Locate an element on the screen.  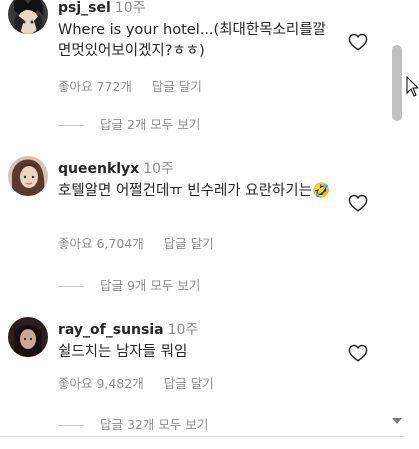
comment-username: ray_of_sunsia is located at coordinates (111, 330).